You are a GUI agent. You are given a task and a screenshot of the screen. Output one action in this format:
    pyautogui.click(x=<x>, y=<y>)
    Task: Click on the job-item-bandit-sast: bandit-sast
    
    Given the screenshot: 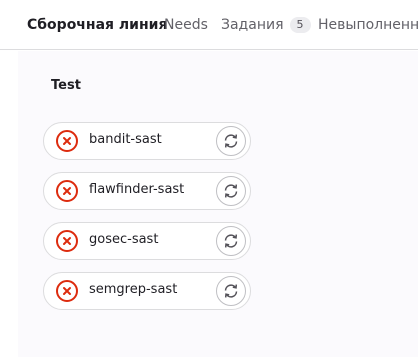 What is the action you would take?
    pyautogui.click(x=147, y=141)
    